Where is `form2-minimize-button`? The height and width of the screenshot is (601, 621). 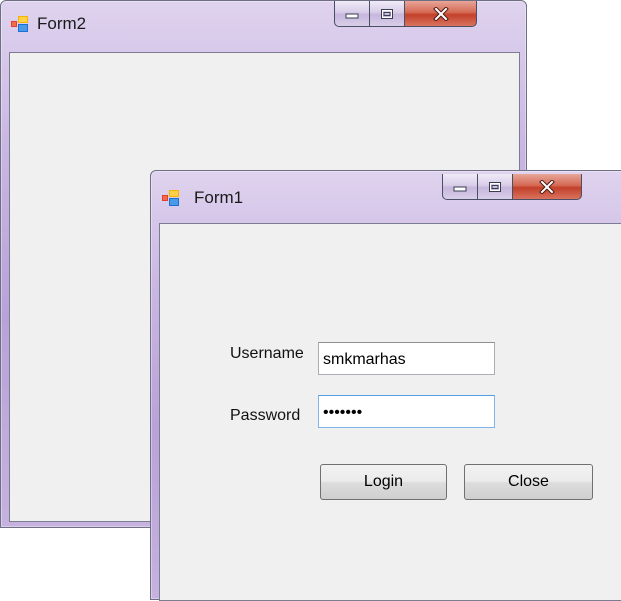
form2-minimize-button is located at coordinates (351, 14).